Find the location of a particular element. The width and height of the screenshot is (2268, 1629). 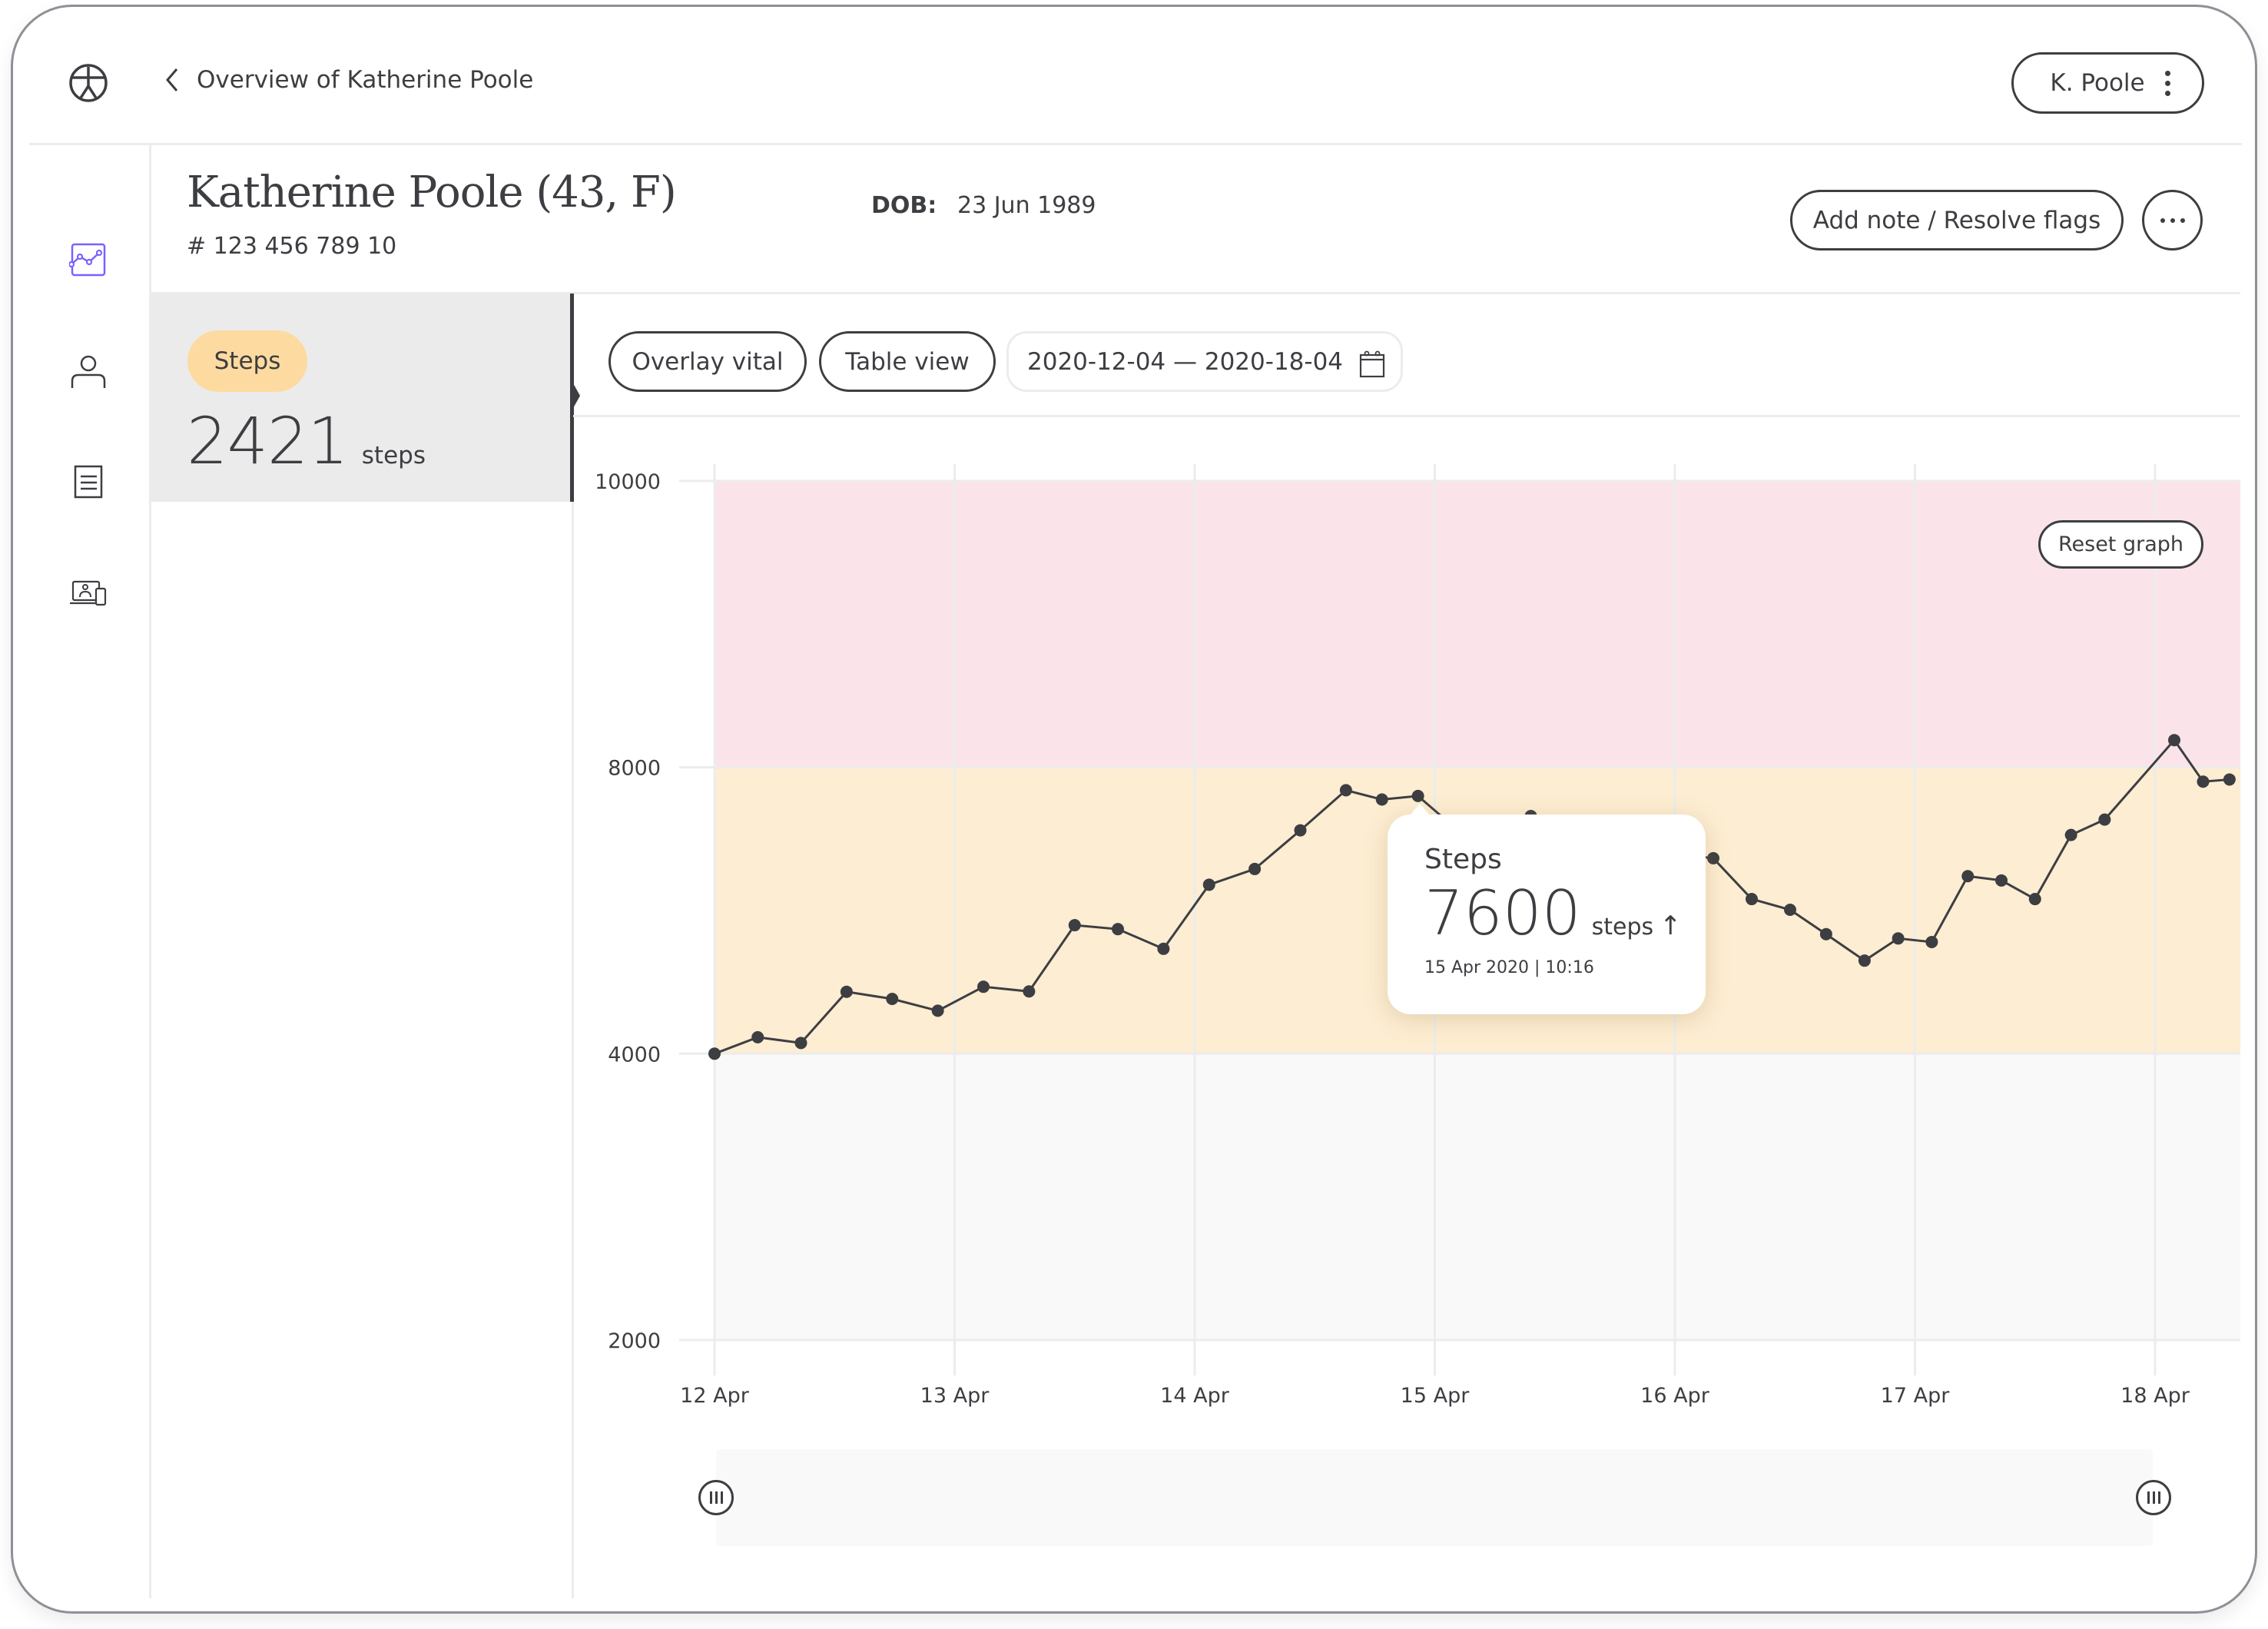

range-slider-start-handle is located at coordinates (716, 1497).